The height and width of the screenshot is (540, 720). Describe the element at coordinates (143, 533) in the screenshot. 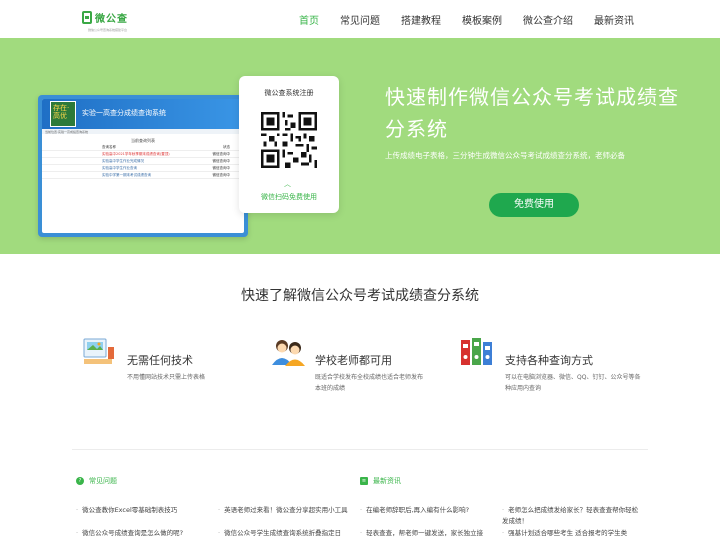

I see `faq-link: 微信公众号成绩查询是怎么做的呢?` at that location.